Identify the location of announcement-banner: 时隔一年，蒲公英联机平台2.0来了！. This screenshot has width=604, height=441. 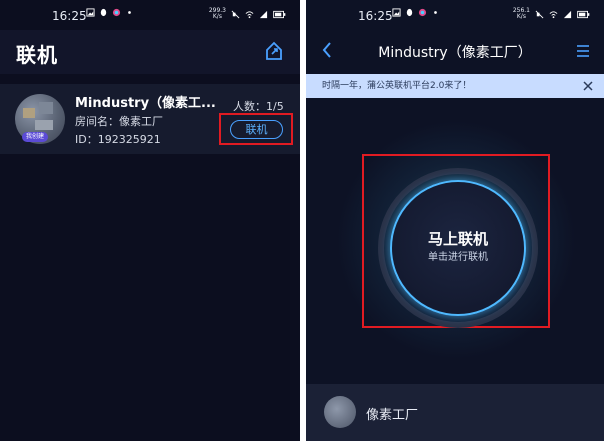
(455, 86).